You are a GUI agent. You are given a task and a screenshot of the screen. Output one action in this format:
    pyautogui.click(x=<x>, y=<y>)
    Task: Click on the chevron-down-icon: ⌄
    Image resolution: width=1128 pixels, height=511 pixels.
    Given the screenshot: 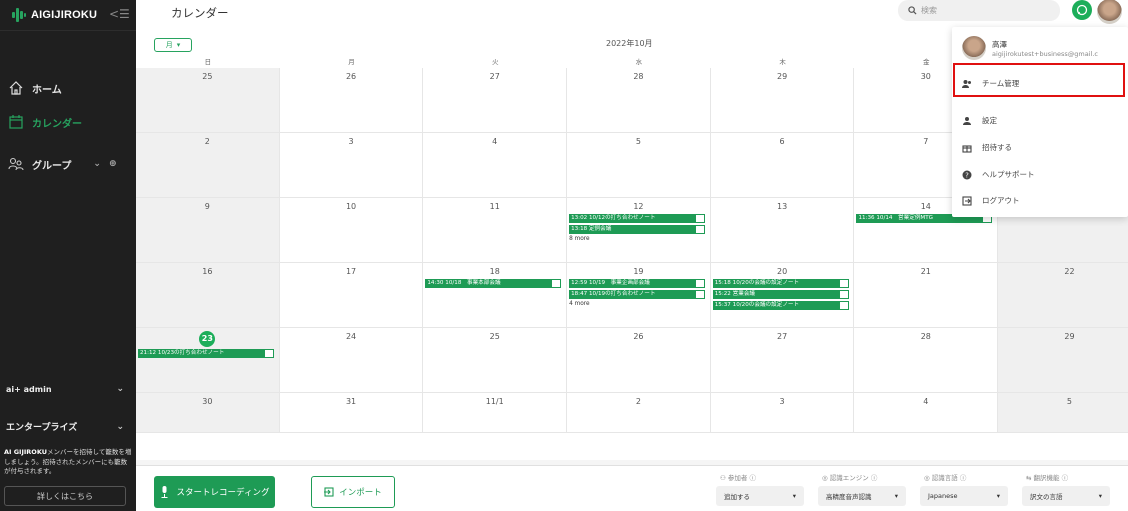 What is the action you would take?
    pyautogui.click(x=97, y=164)
    